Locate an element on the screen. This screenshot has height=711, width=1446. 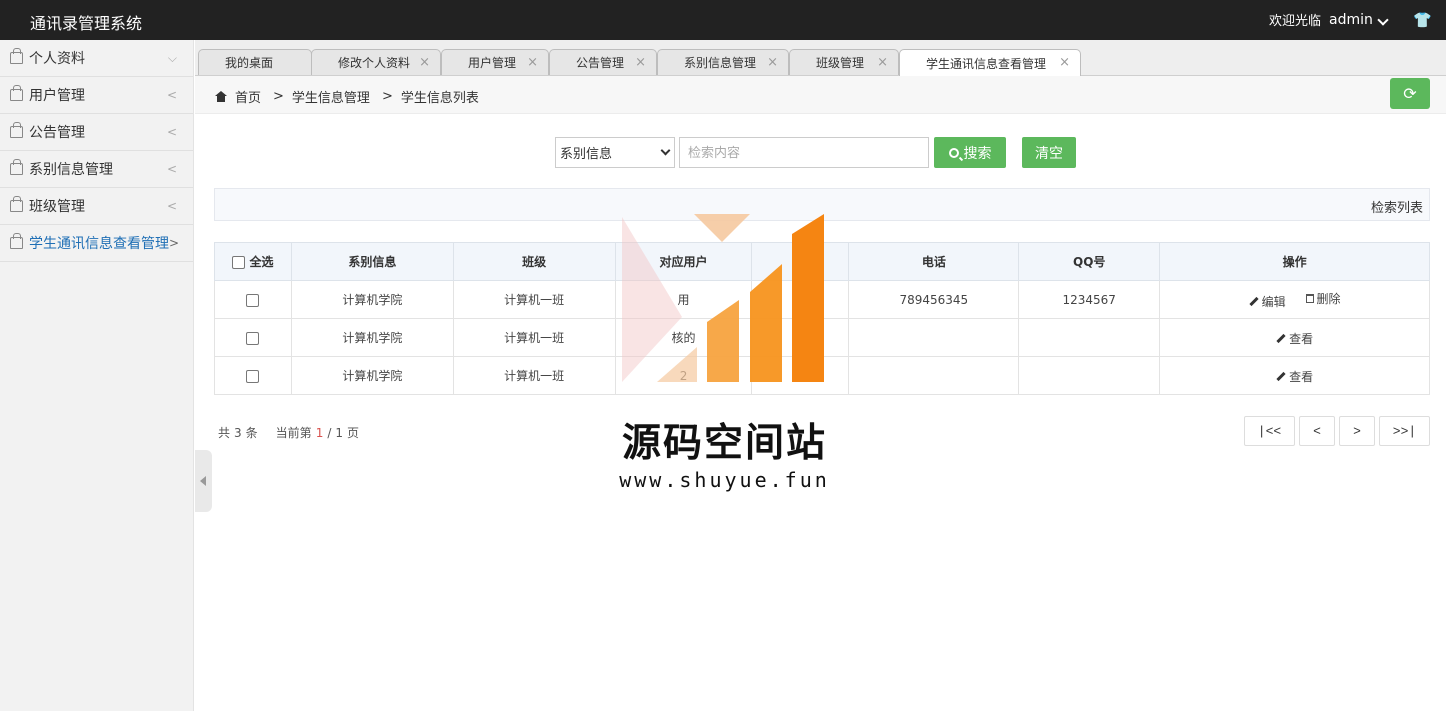
tab-label: 系别信息管理 is located at coordinates (720, 63).